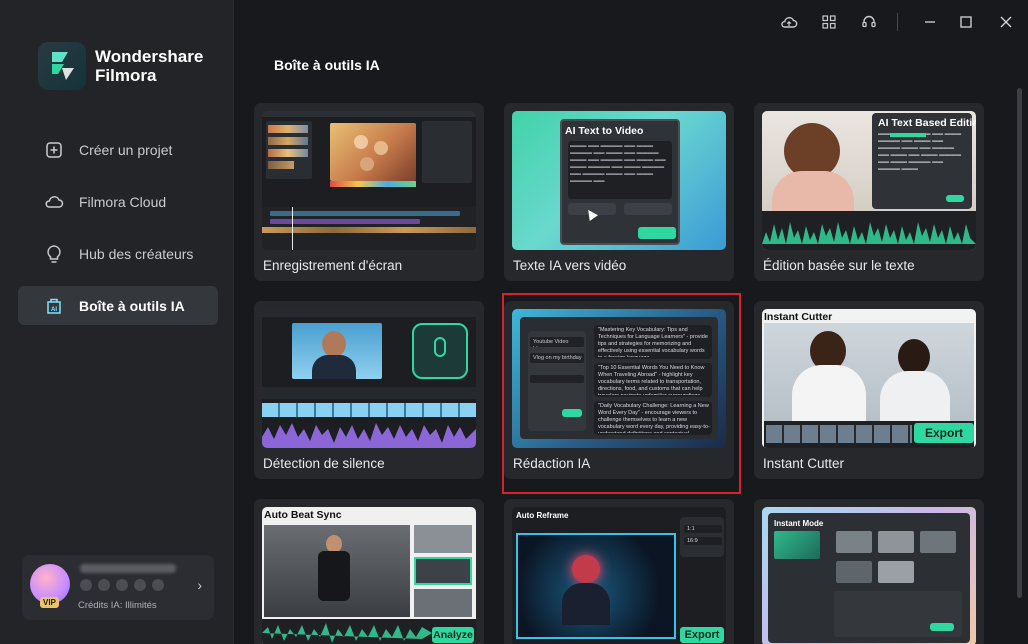 The height and width of the screenshot is (644, 1028). Describe the element at coordinates (1006, 22) in the screenshot. I see `close-icon` at that location.